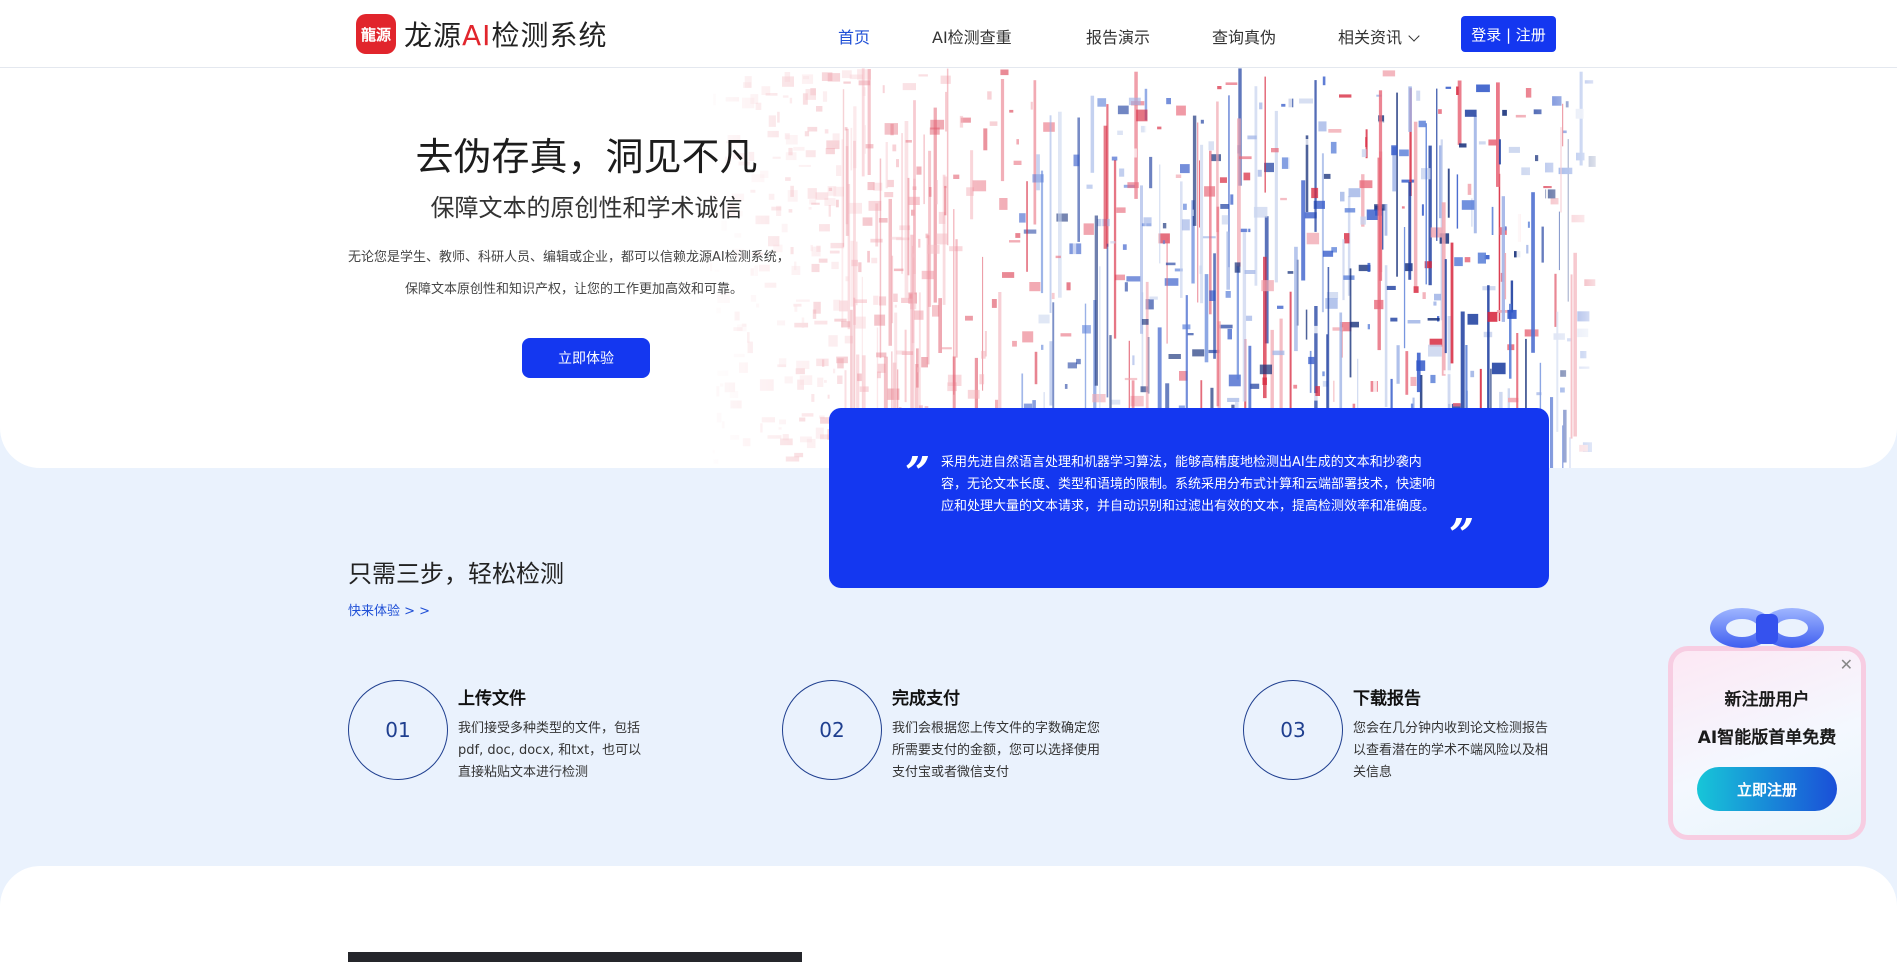 The image size is (1897, 962). Describe the element at coordinates (1462, 535) in the screenshot. I see `quote-close-icon: ”` at that location.